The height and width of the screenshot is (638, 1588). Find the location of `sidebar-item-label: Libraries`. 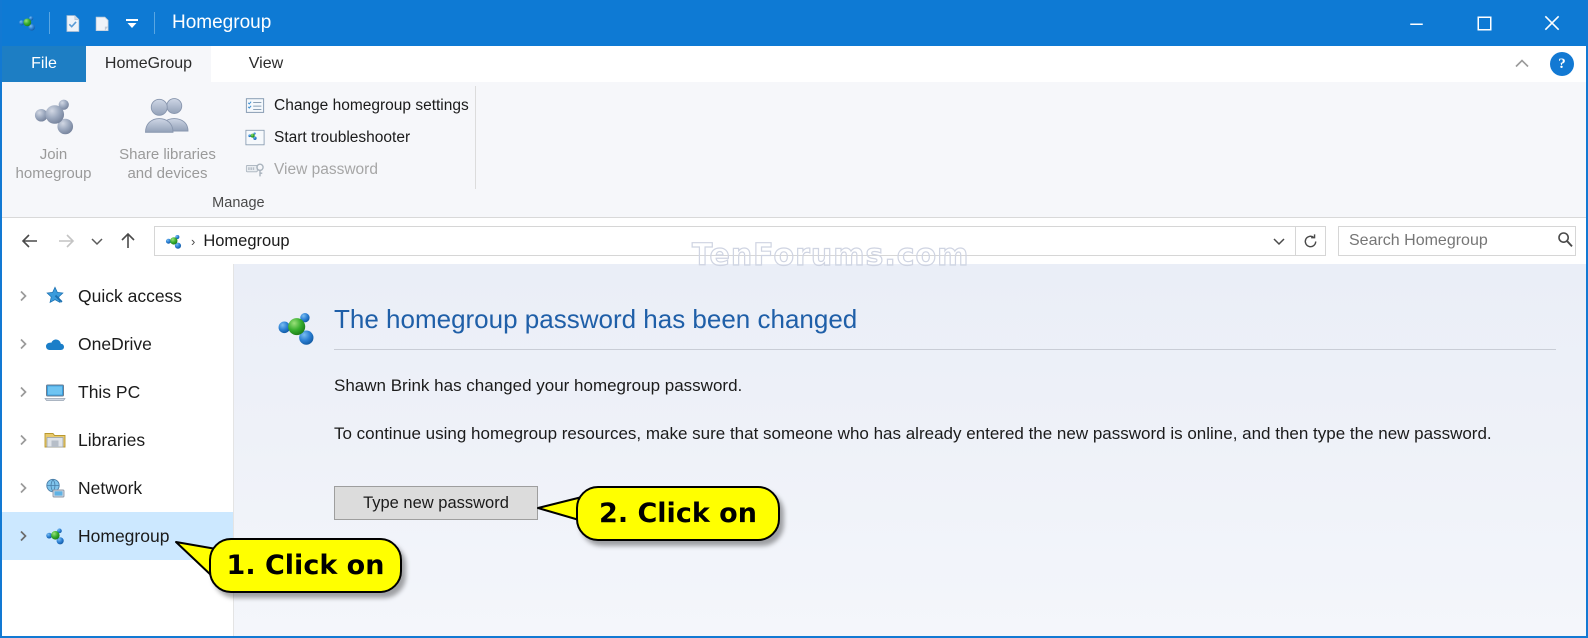

sidebar-item-label: Libraries is located at coordinates (112, 439).